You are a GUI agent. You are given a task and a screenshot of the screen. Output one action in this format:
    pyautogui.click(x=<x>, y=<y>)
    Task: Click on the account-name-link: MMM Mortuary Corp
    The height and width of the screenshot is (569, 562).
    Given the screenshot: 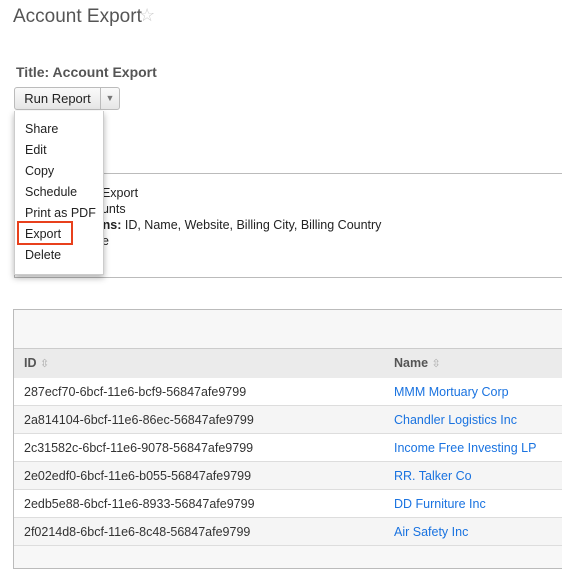 What is the action you would take?
    pyautogui.click(x=451, y=392)
    